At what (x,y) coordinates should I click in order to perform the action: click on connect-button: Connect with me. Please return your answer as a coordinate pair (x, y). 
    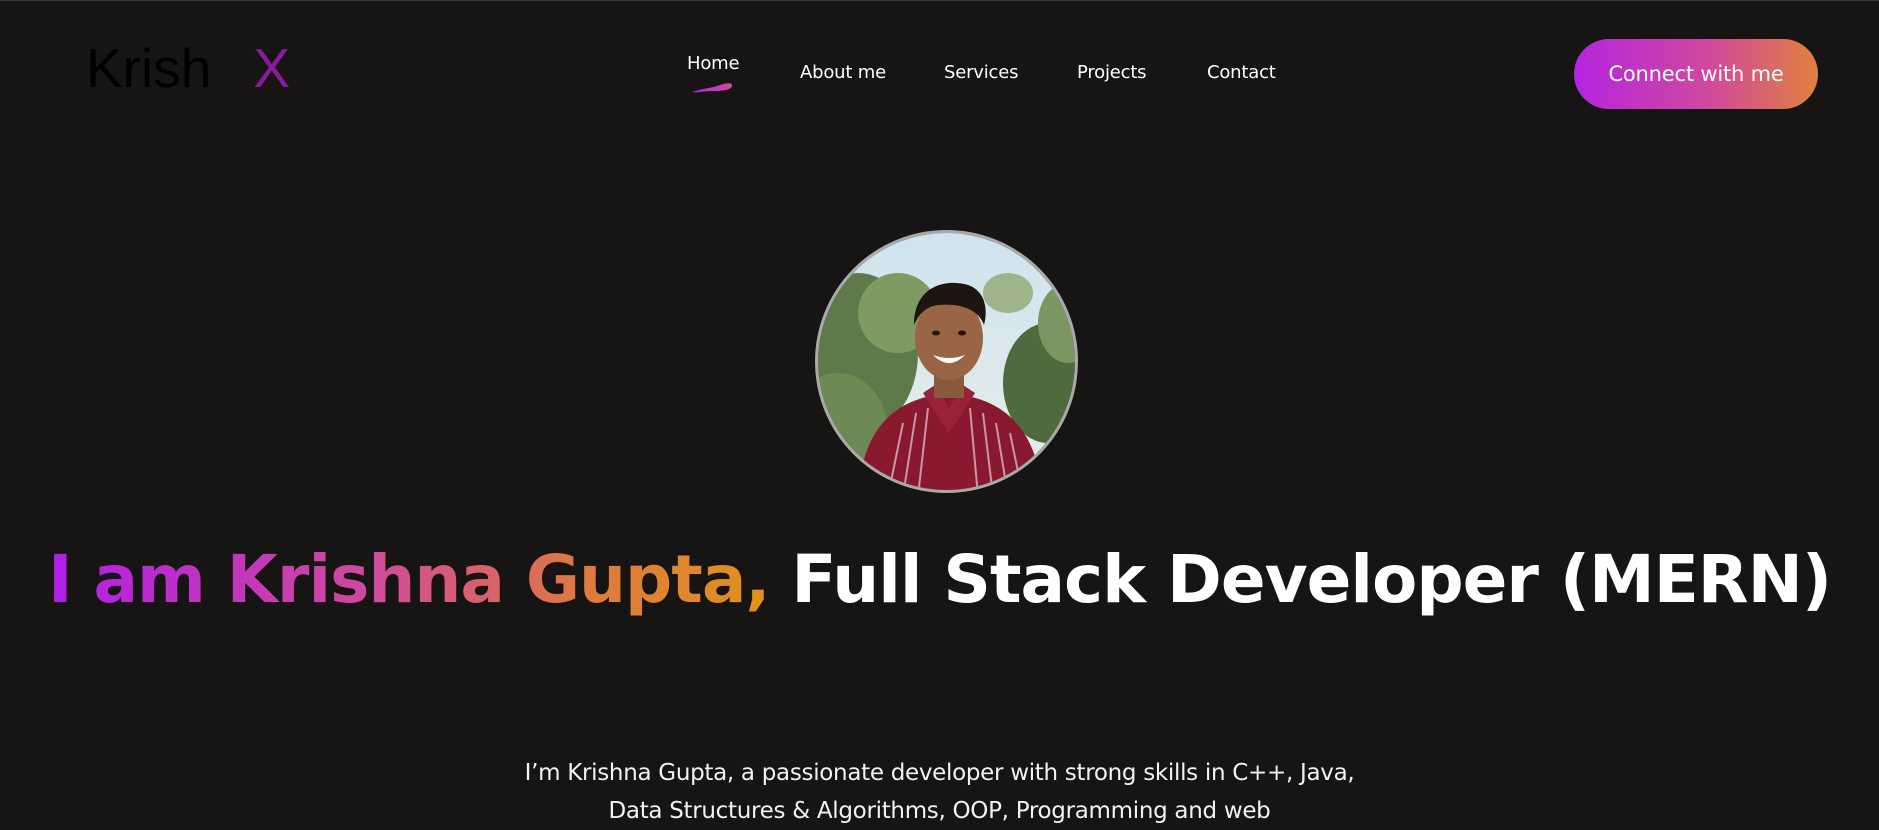
    Looking at the image, I should click on (1696, 74).